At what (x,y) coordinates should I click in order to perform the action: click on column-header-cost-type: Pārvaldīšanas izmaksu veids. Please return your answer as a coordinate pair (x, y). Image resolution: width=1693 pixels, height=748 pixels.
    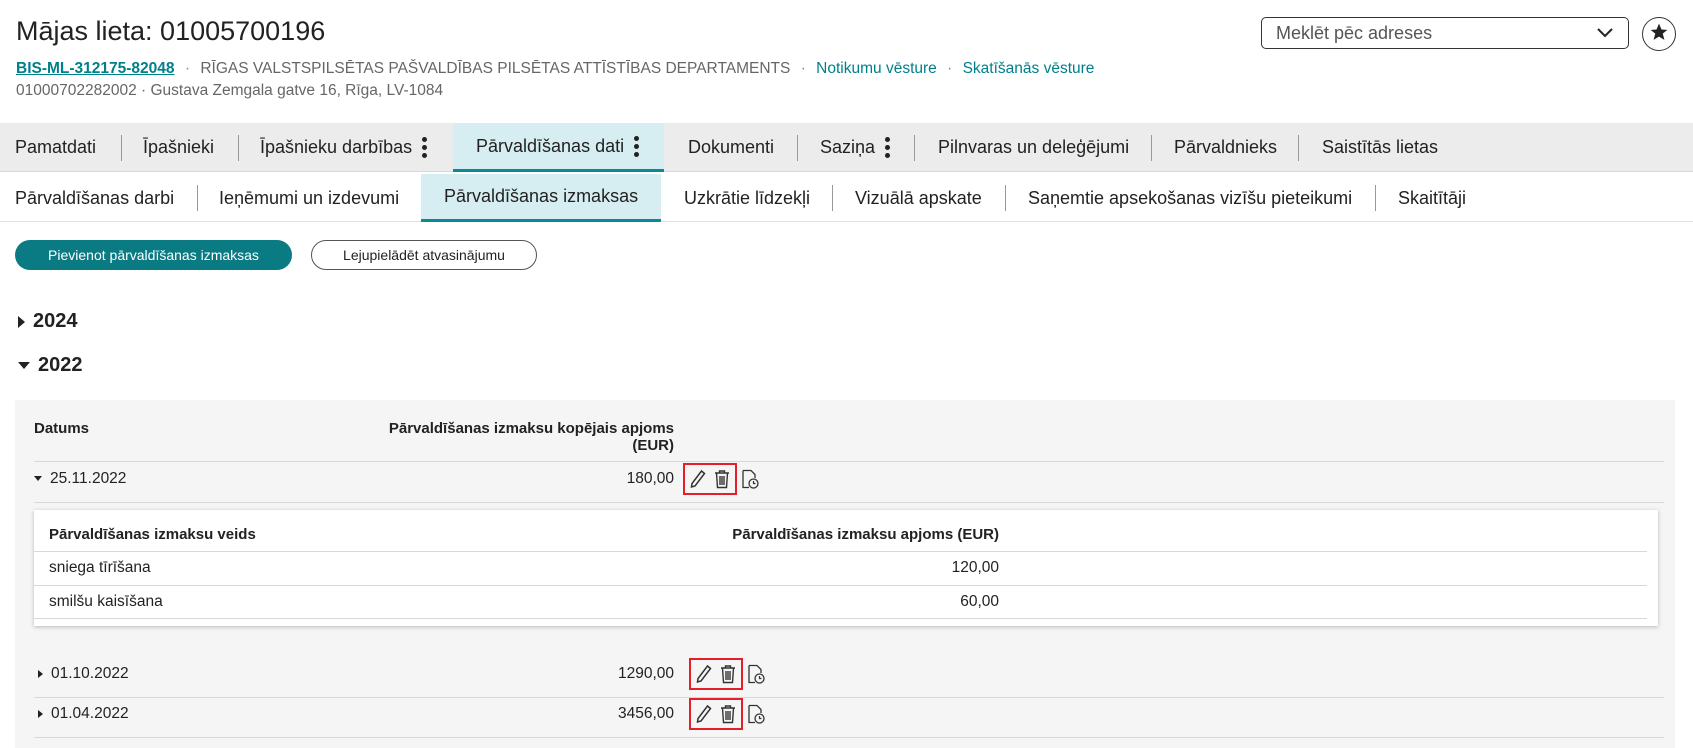
    Looking at the image, I should click on (152, 534).